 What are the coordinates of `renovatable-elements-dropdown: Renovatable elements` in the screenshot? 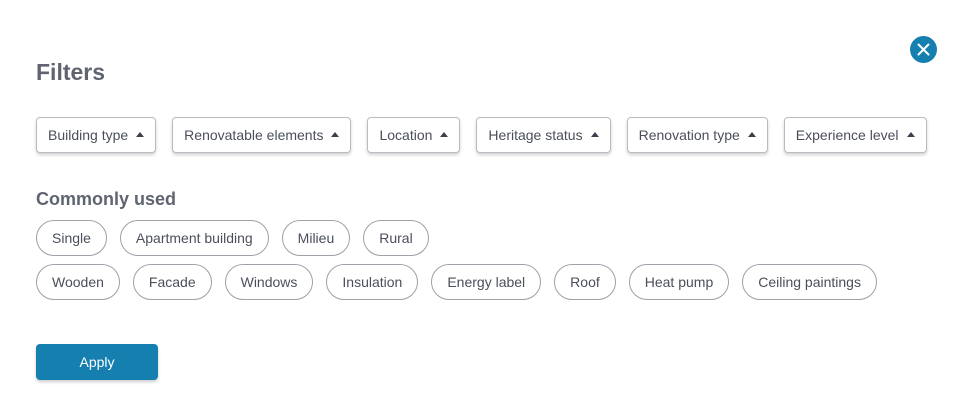 It's located at (262, 135).